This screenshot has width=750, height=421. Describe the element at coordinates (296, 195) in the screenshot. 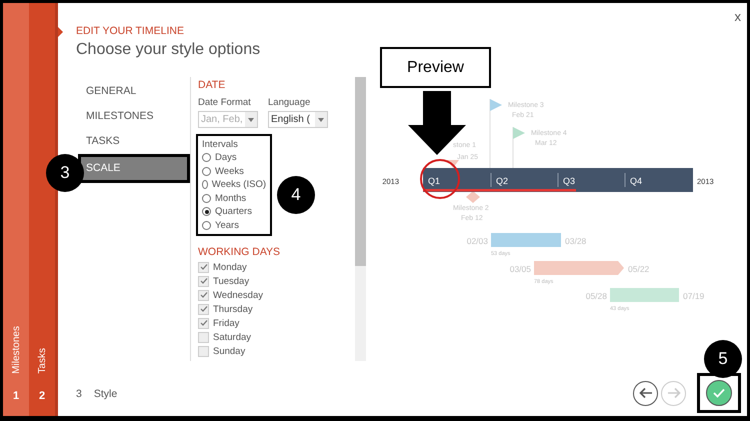

I see `step-badge: 4` at that location.